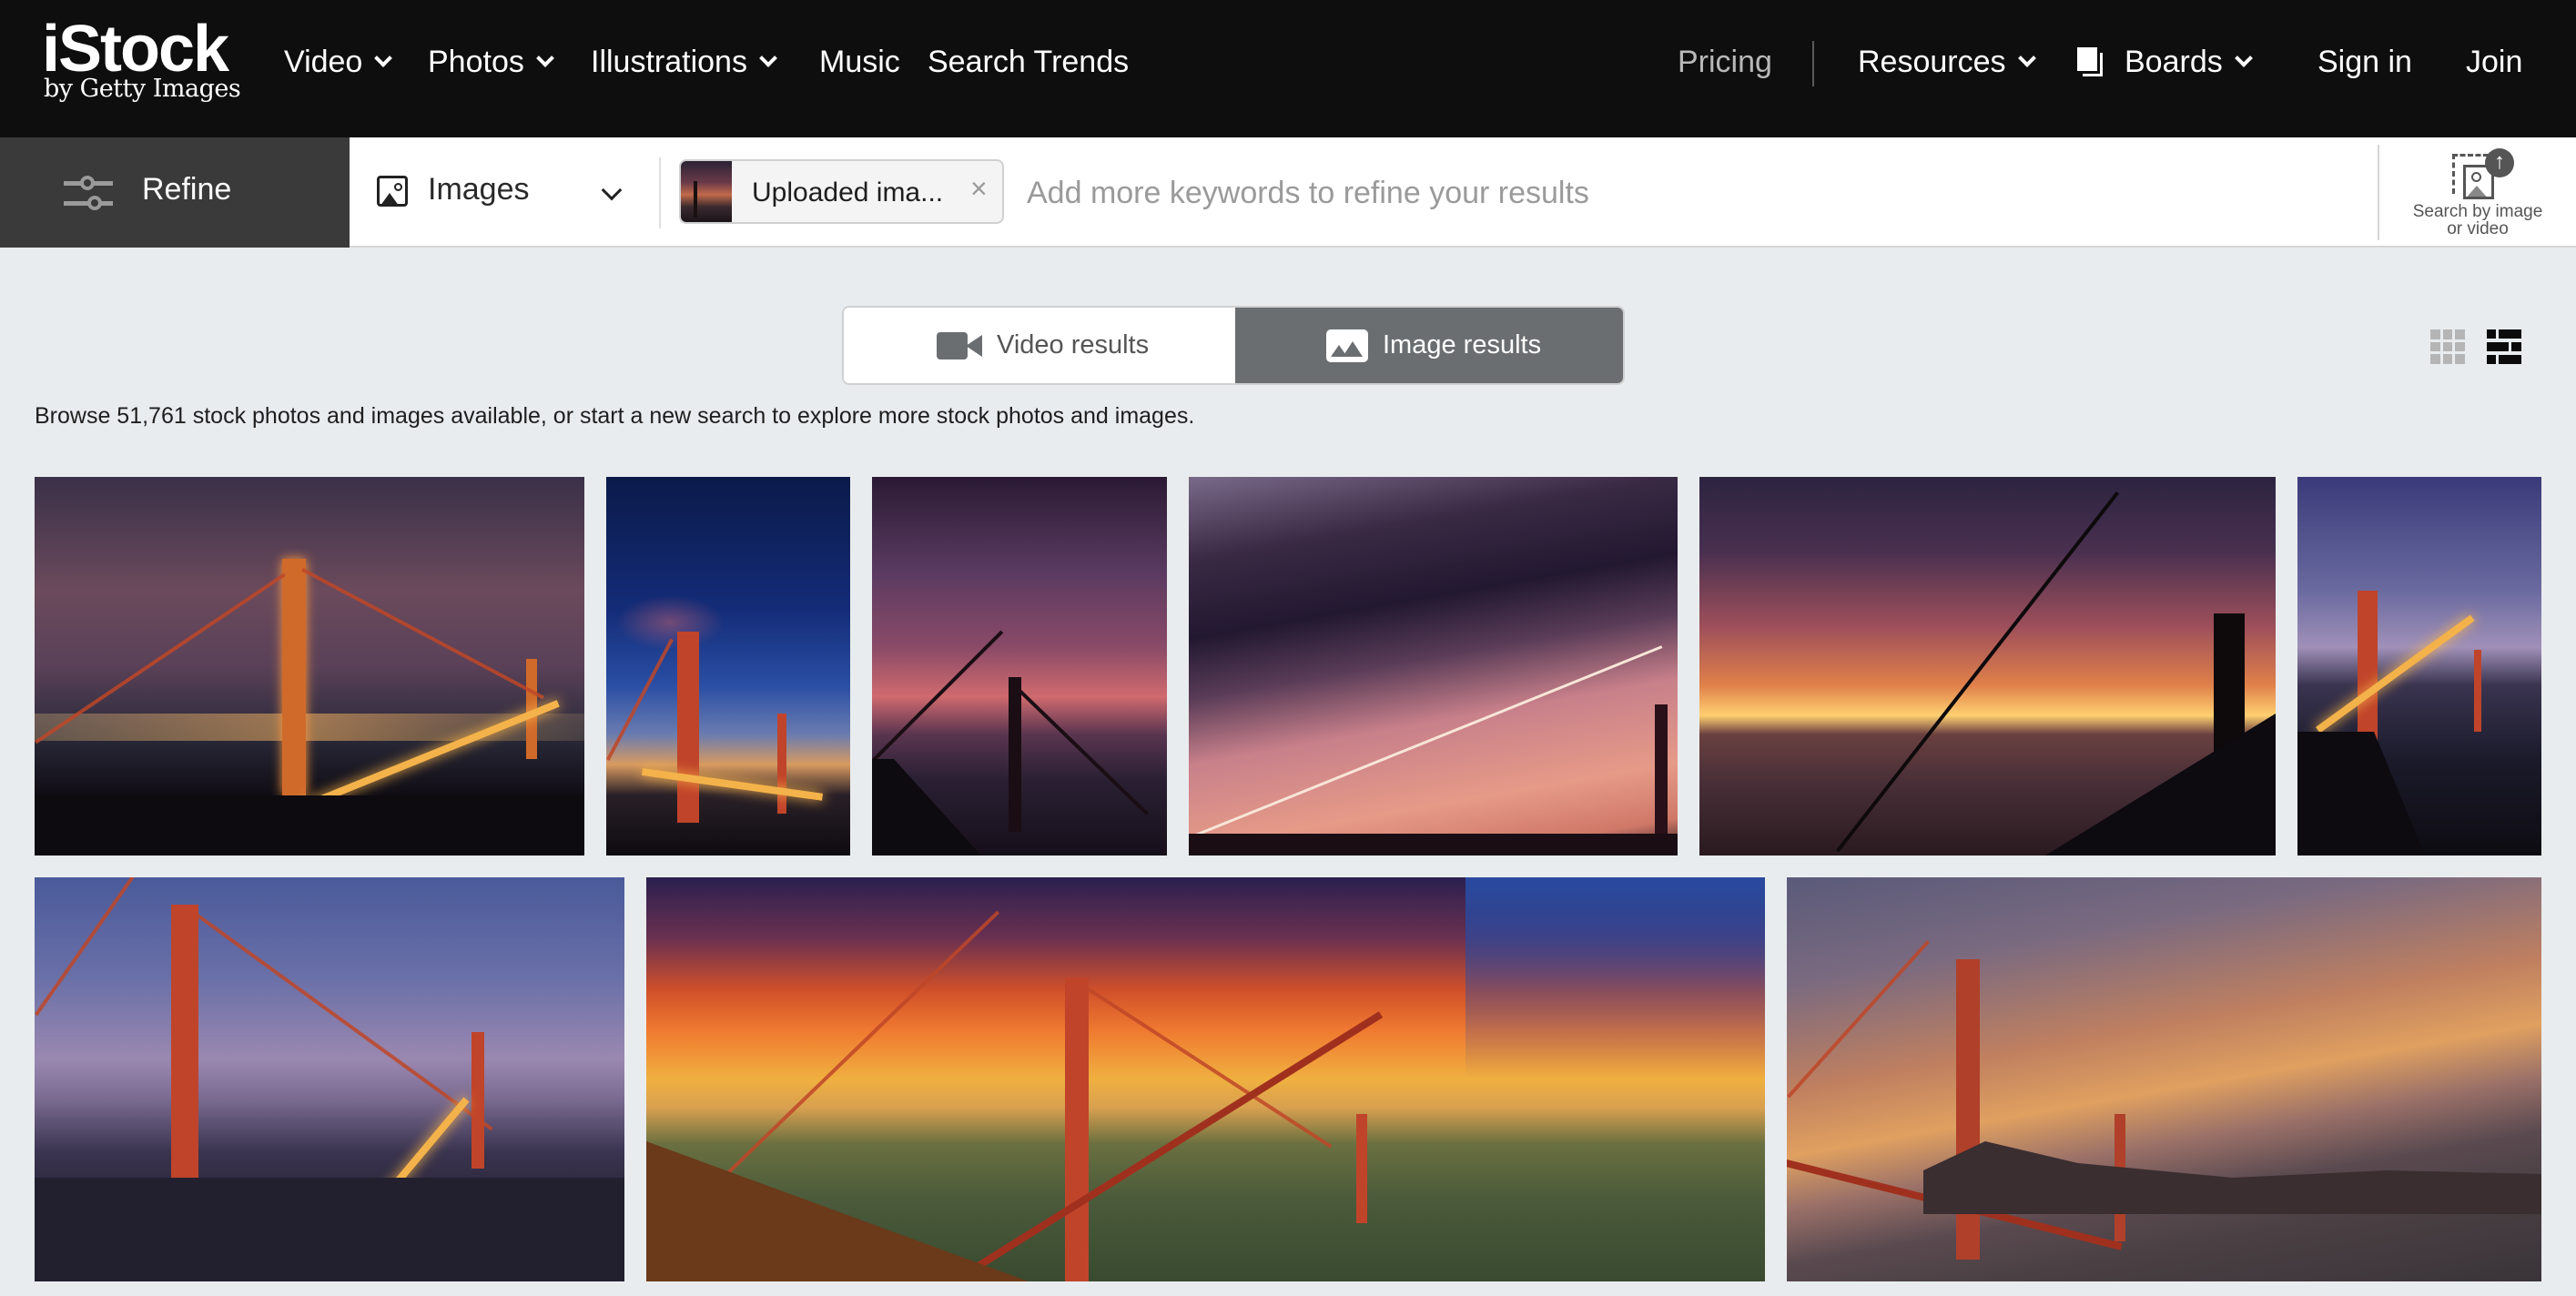 The width and height of the screenshot is (2576, 1296). What do you see at coordinates (2174, 61) in the screenshot?
I see `nav-boards-label: Boards` at bounding box center [2174, 61].